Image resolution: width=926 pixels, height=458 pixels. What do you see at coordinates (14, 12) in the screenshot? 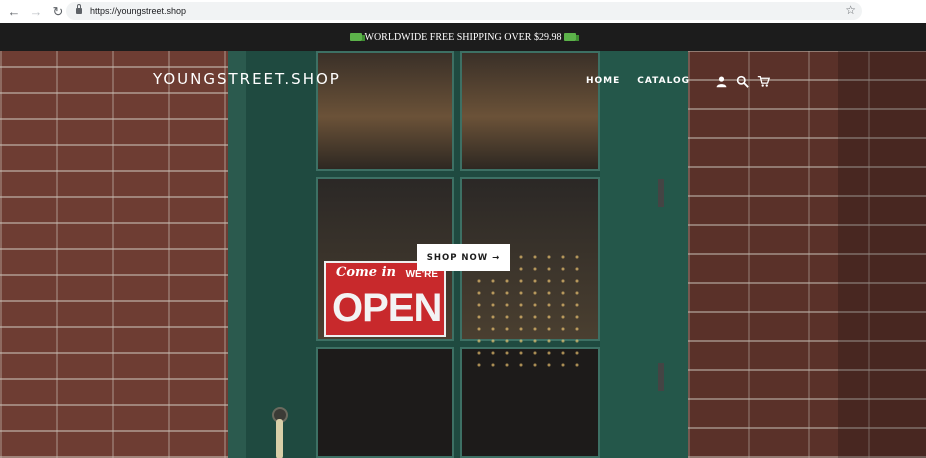
I see `back-button: ←` at bounding box center [14, 12].